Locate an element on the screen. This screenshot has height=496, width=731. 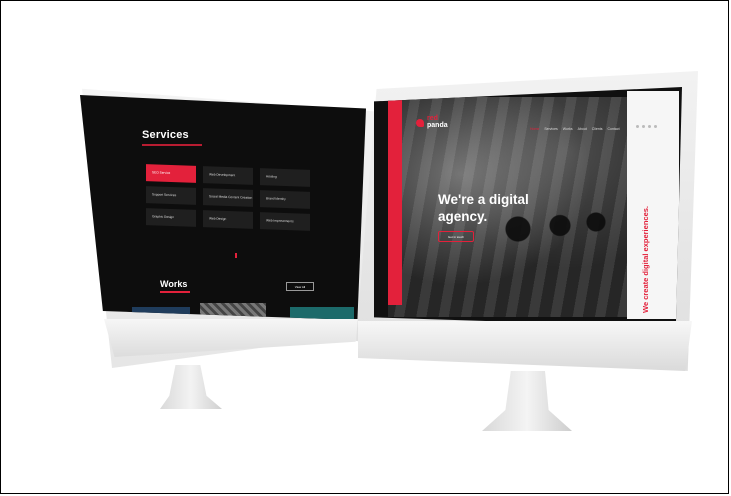
scroll-indicator is located at coordinates (236, 255).